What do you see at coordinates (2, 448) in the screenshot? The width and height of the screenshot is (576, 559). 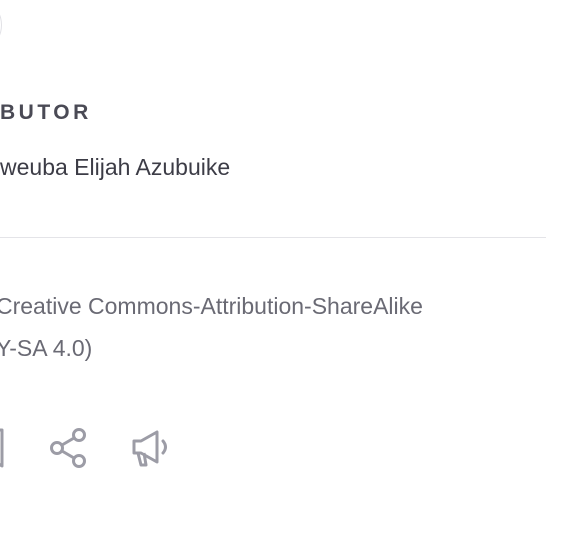 I see `bookmark-icon` at bounding box center [2, 448].